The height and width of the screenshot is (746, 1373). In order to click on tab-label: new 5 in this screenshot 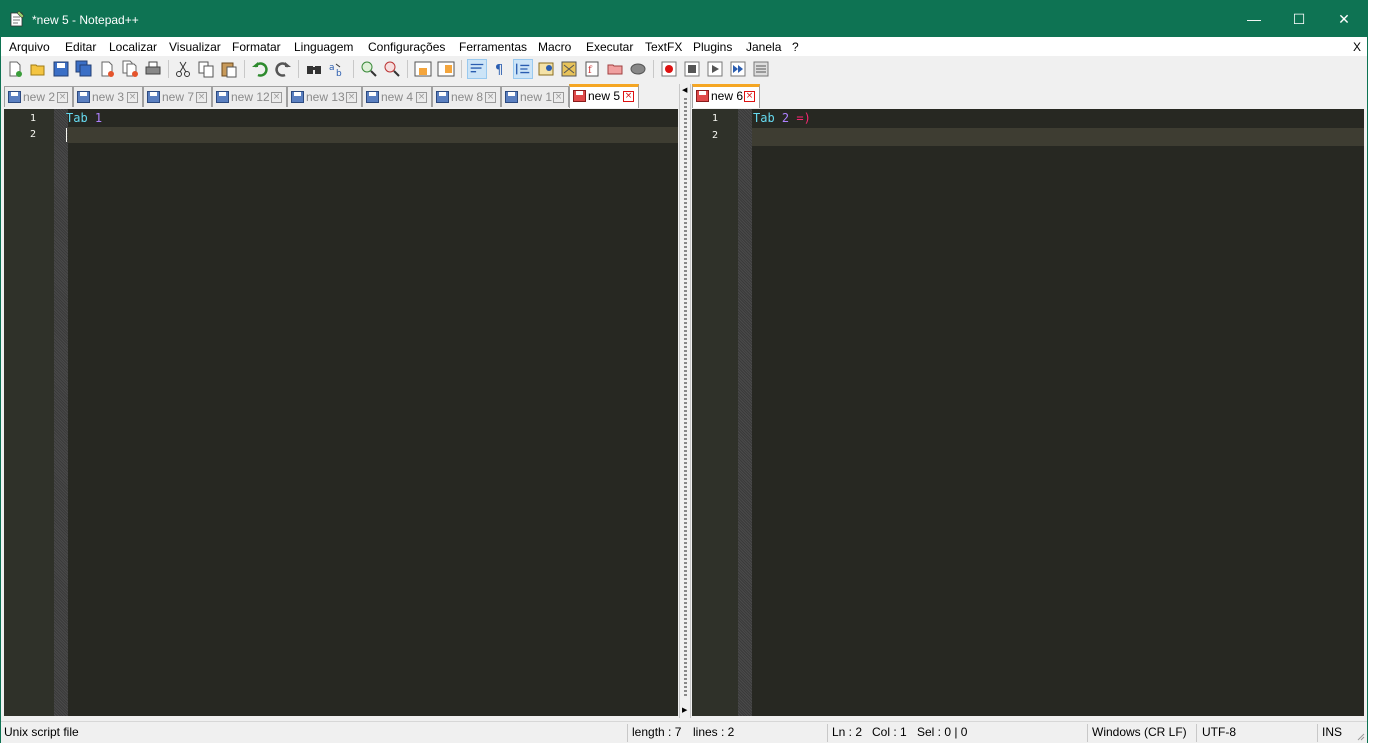, I will do `click(604, 96)`.